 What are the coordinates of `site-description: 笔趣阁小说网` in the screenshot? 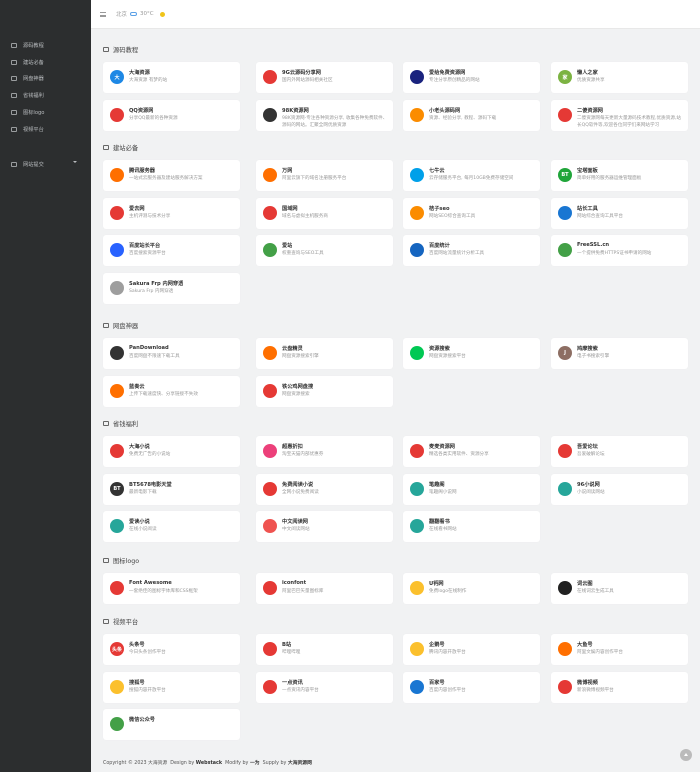 It's located at (443, 492).